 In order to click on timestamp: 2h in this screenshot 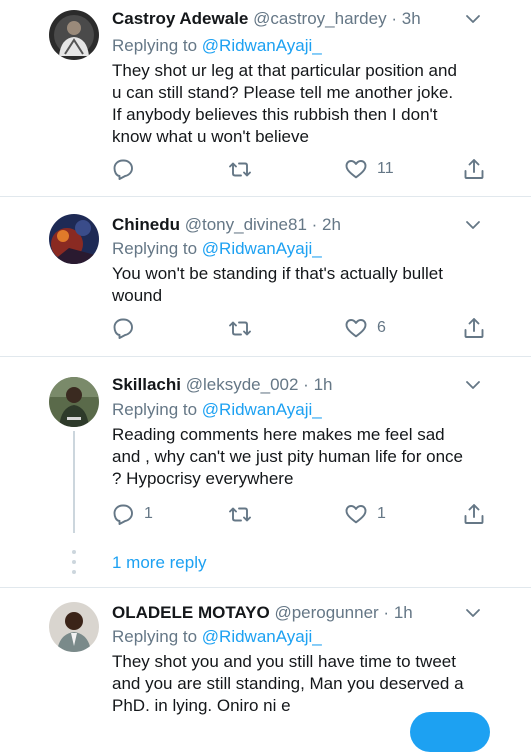, I will do `click(331, 224)`.